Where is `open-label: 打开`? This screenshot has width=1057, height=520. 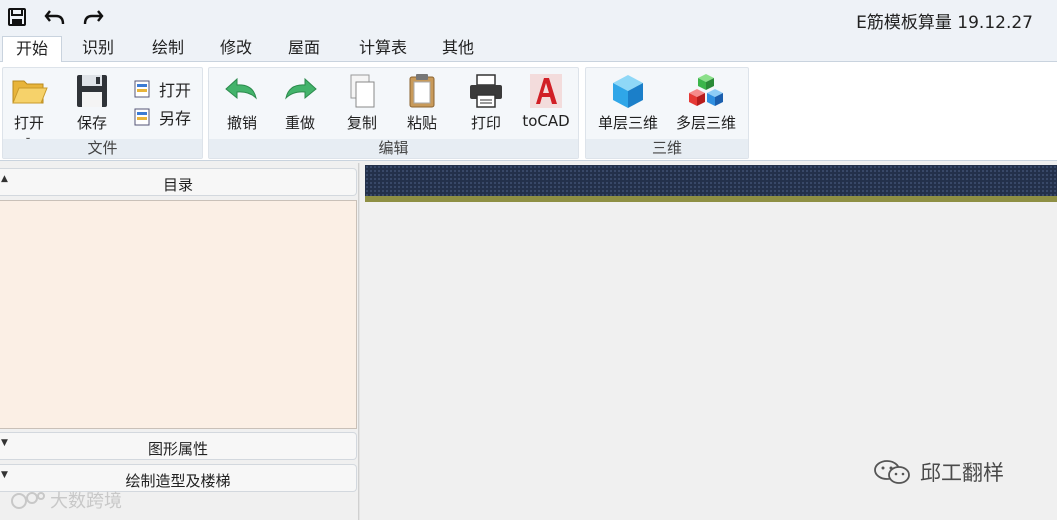
open-label: 打开 is located at coordinates (28, 123).